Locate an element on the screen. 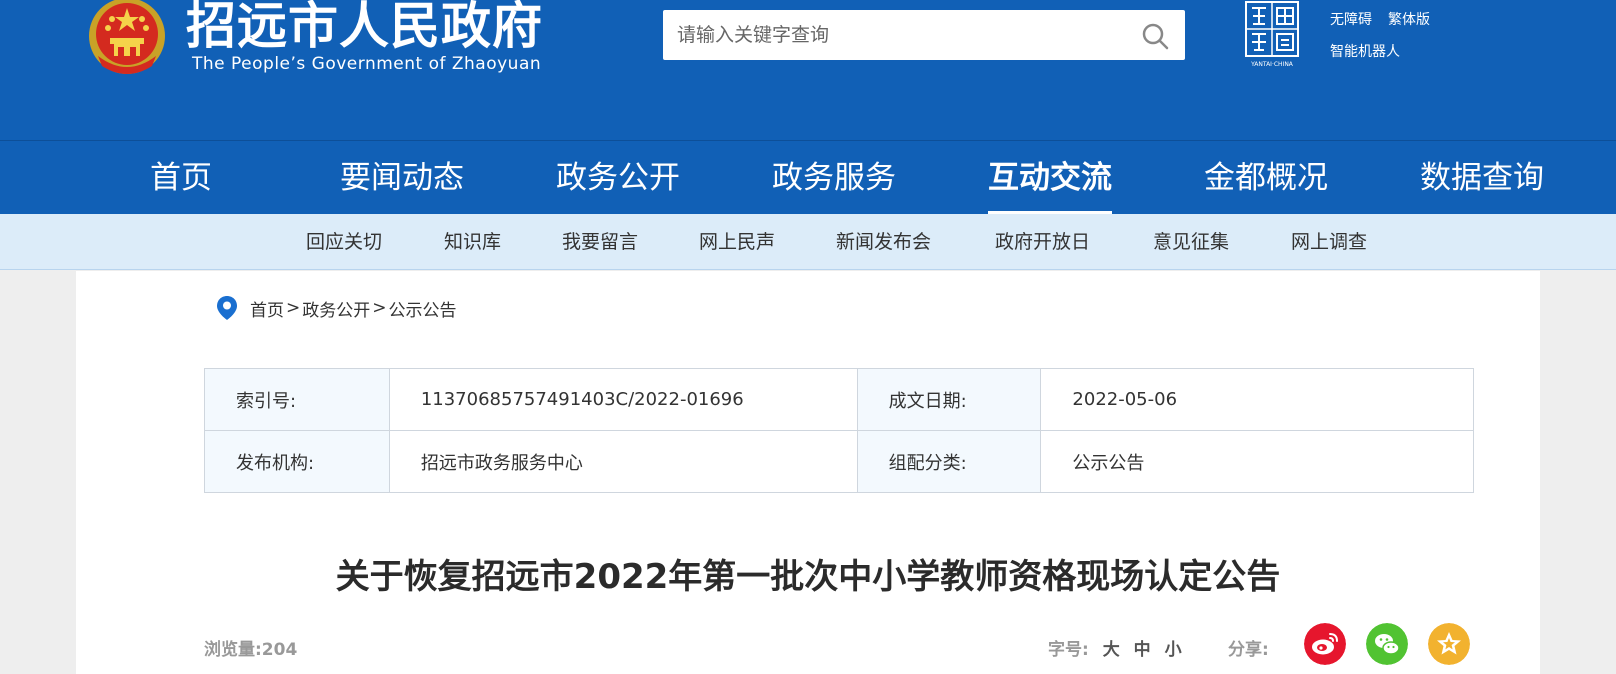  accessibility-link: 无障碍 is located at coordinates (1351, 20).